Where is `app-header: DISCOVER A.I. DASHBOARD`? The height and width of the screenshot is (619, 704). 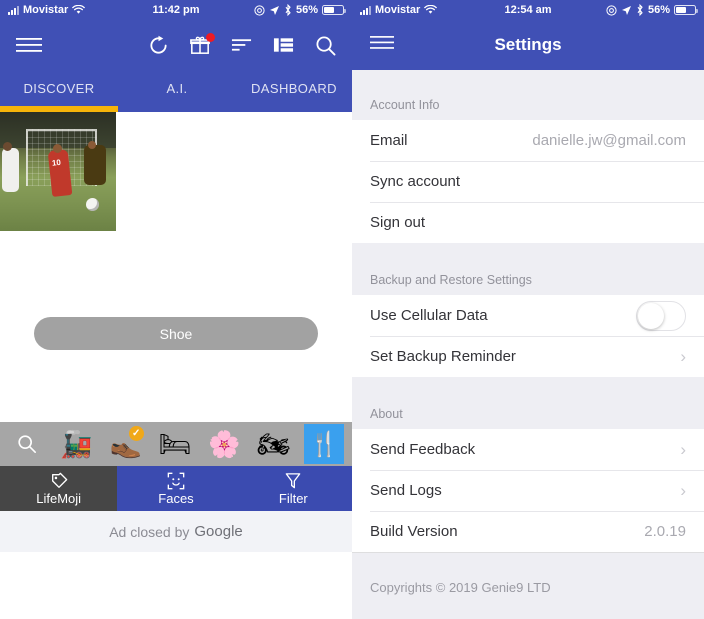 app-header: DISCOVER A.I. DASHBOARD is located at coordinates (176, 66).